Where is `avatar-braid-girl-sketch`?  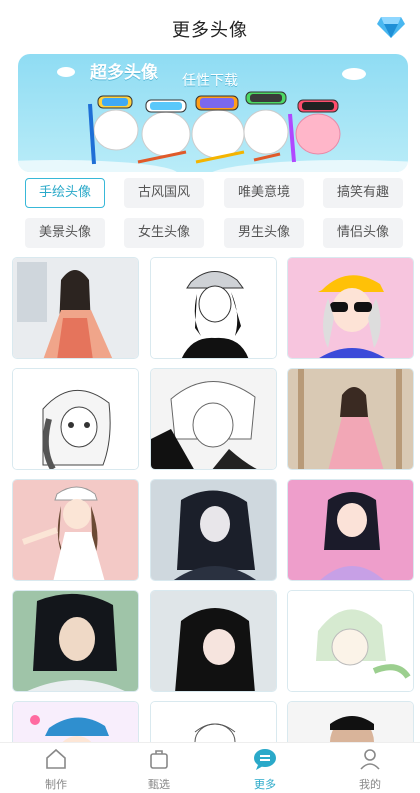 avatar-braid-girl-sketch is located at coordinates (75, 419).